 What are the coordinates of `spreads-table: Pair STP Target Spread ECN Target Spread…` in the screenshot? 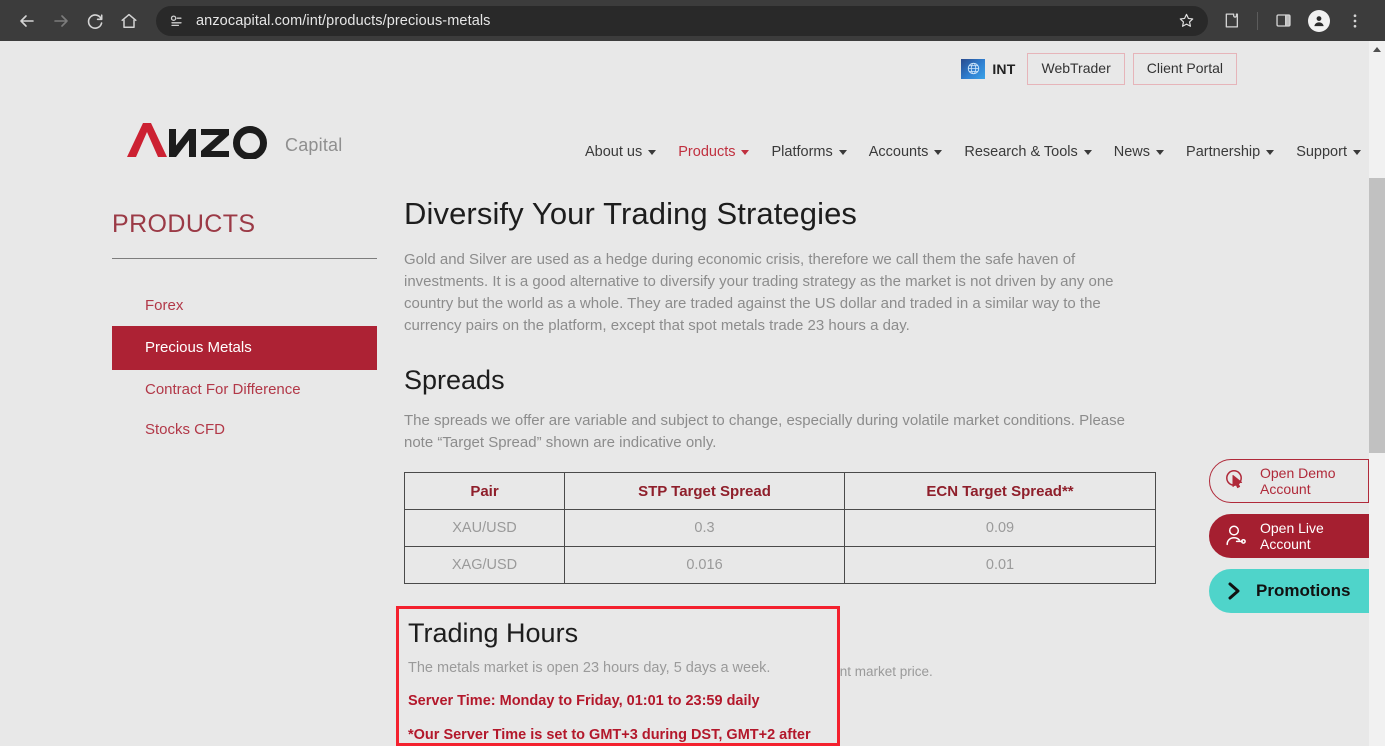 It's located at (780, 528).